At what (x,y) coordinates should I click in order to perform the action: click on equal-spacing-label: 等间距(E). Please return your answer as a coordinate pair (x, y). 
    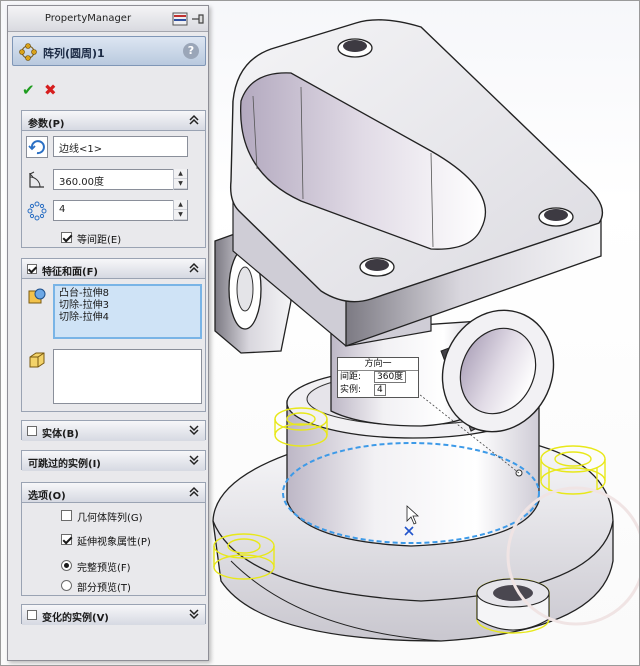
    Looking at the image, I should click on (99, 240).